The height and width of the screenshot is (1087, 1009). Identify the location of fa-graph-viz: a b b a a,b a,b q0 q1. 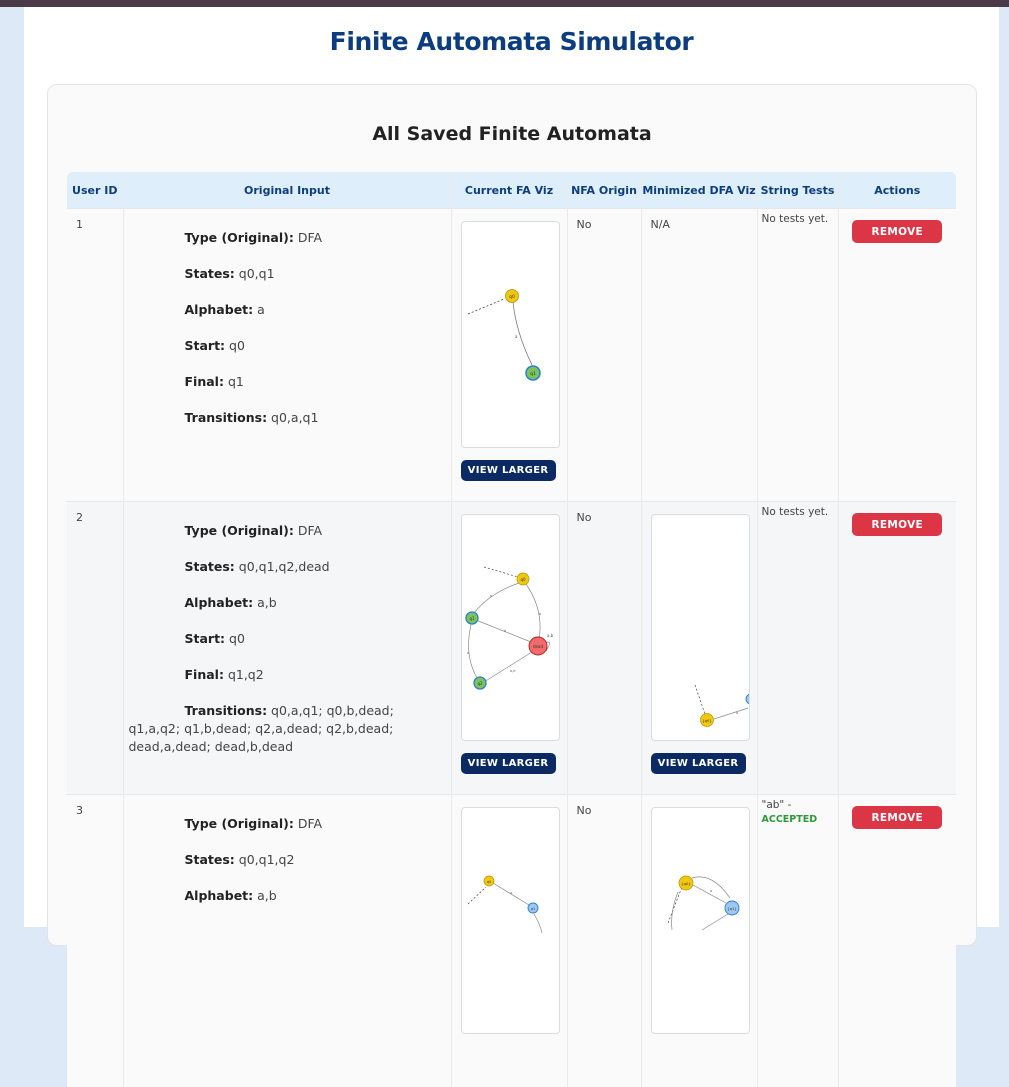
(510, 627).